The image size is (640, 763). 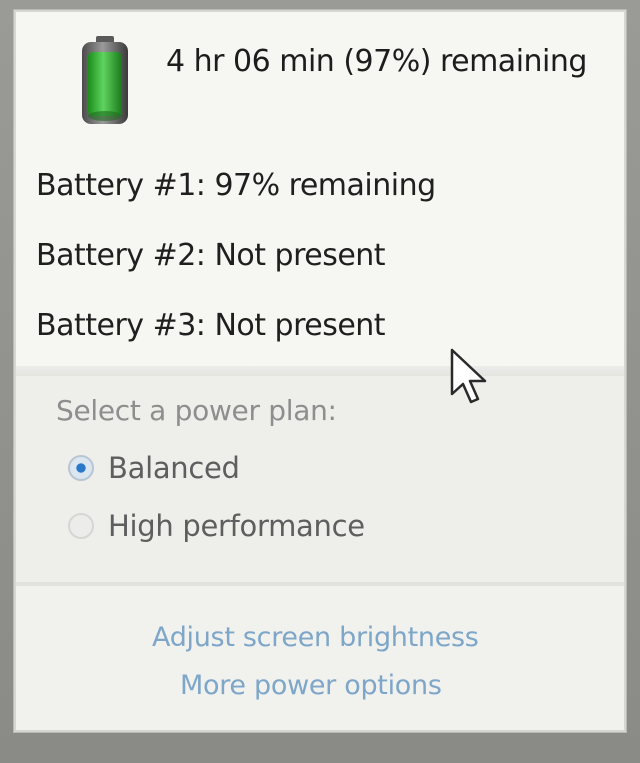 What do you see at coordinates (468, 376) in the screenshot?
I see `mouse-pointer-icon` at bounding box center [468, 376].